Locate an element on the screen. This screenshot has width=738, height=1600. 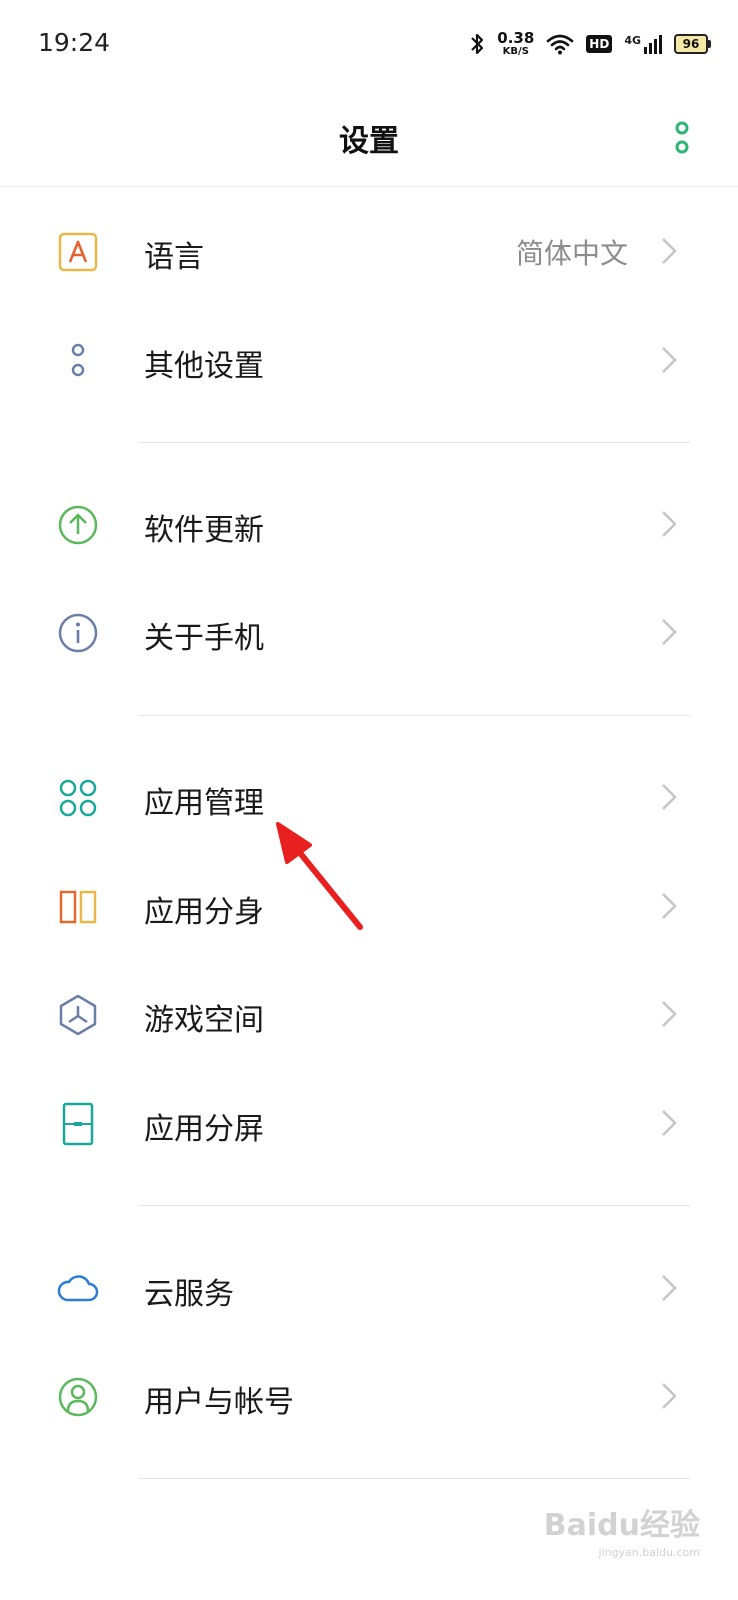
about-phone-icon is located at coordinates (78, 633).